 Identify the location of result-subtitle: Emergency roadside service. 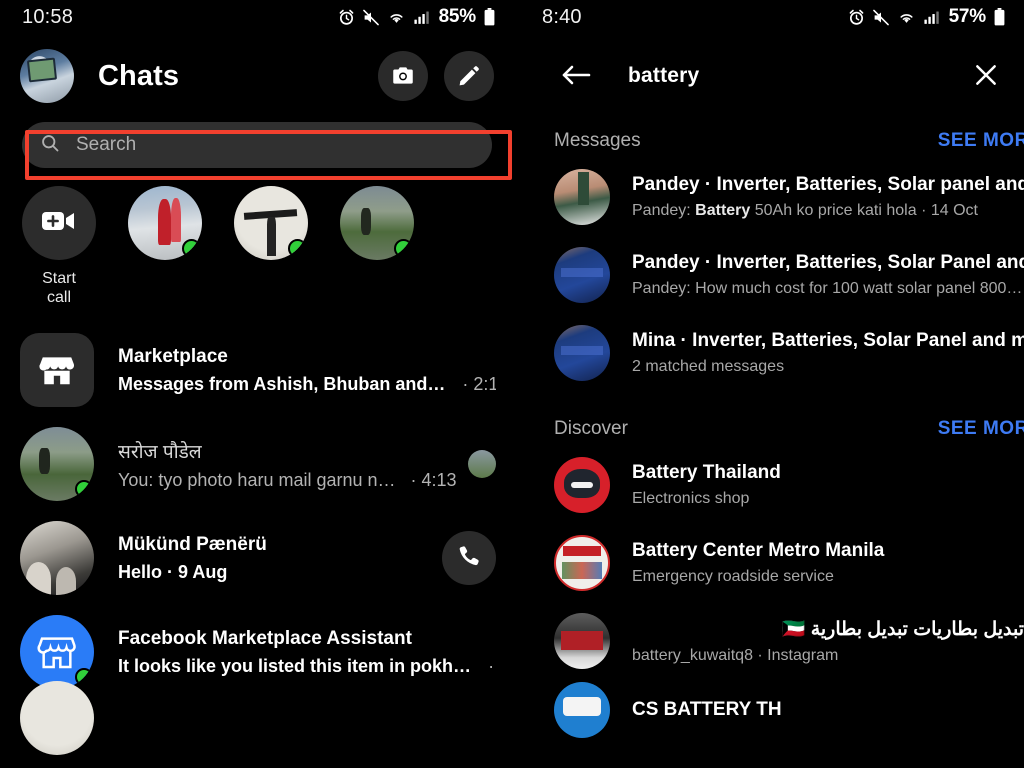
(733, 576).